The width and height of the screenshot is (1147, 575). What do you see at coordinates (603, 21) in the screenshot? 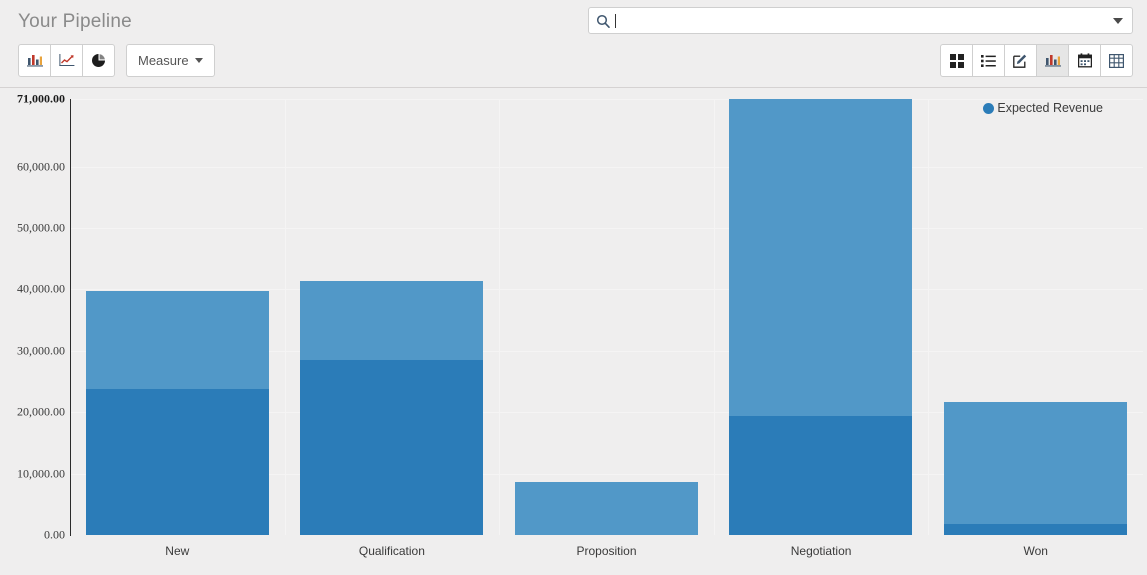
I see `search-icon` at bounding box center [603, 21].